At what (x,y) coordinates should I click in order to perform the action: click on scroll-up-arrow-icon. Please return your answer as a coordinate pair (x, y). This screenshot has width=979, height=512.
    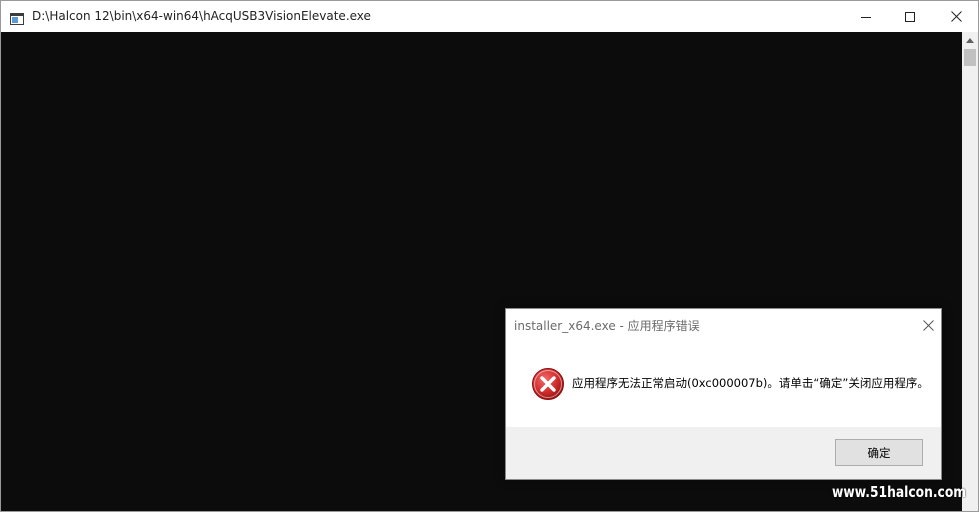
    Looking at the image, I should click on (970, 40).